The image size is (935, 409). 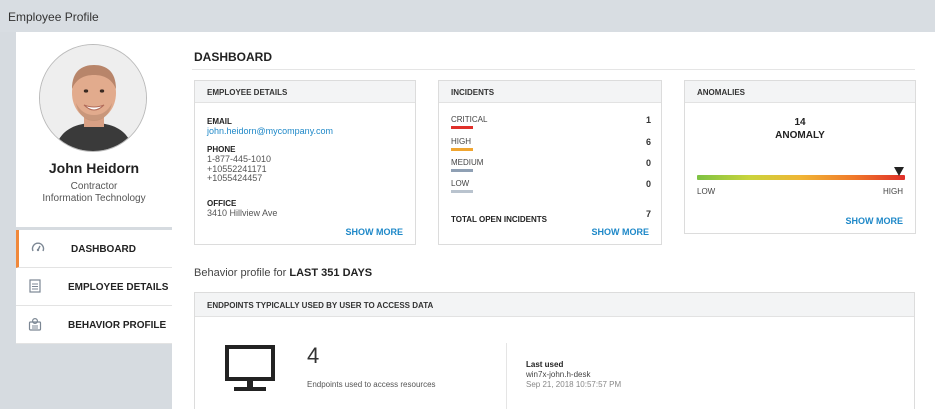 I want to click on employee-department: Information Technology, so click(x=94, y=198).